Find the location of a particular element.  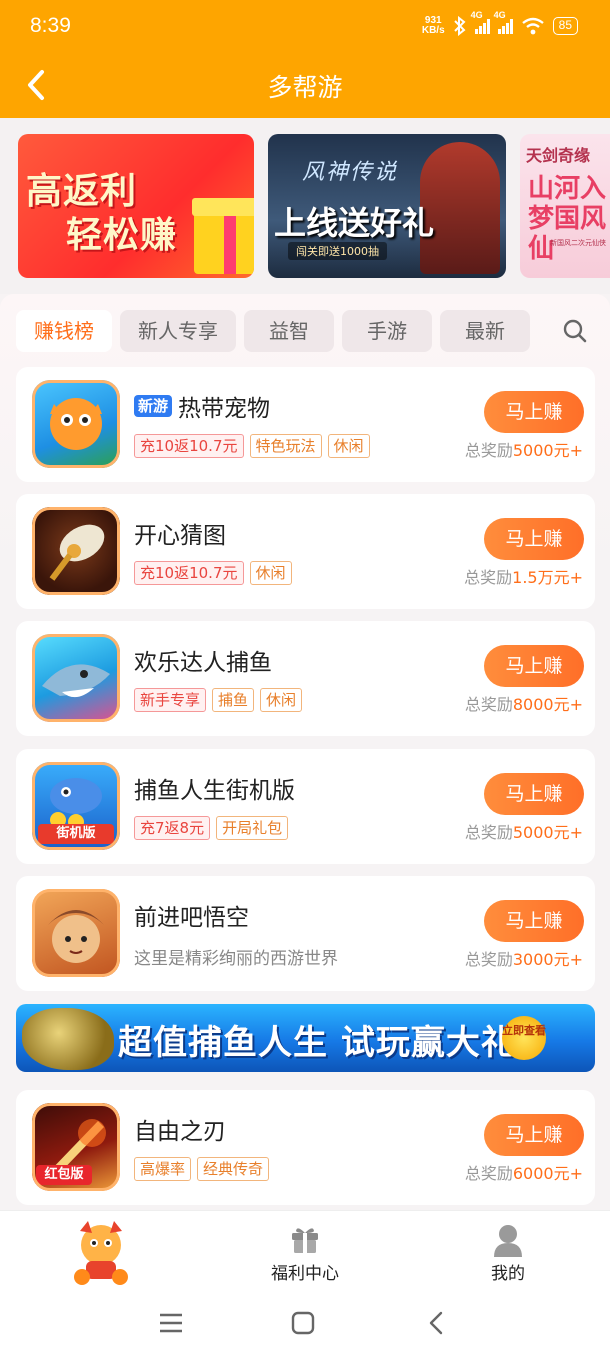

game-name: 捕鱼人生街机版 is located at coordinates (214, 791).